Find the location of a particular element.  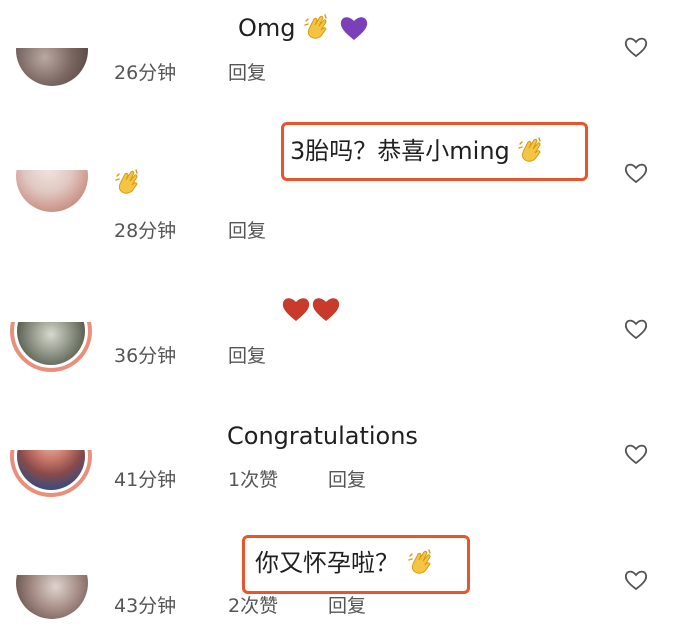

comment-text: Congratulations is located at coordinates (322, 436).